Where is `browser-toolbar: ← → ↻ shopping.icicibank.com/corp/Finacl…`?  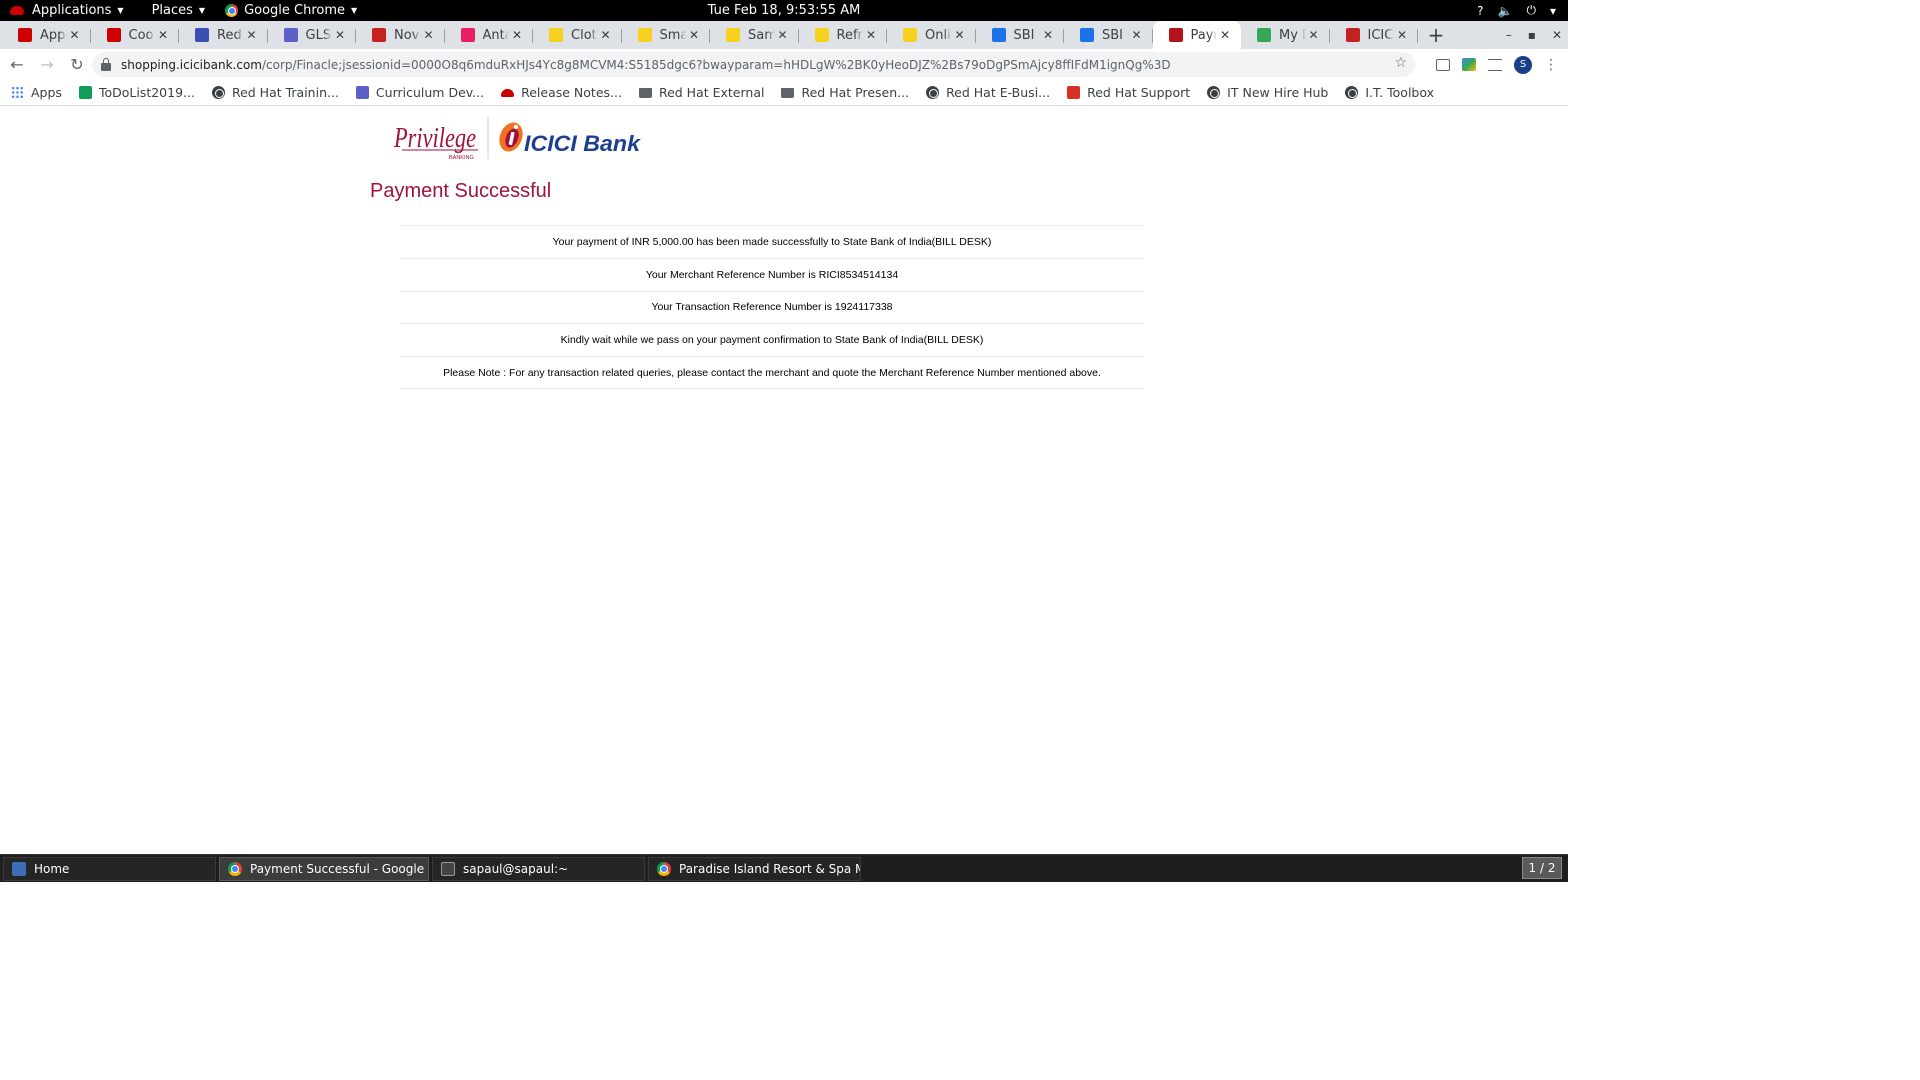 browser-toolbar: ← → ↻ shopping.icicibank.com/corp/Finacl… is located at coordinates (784, 64).